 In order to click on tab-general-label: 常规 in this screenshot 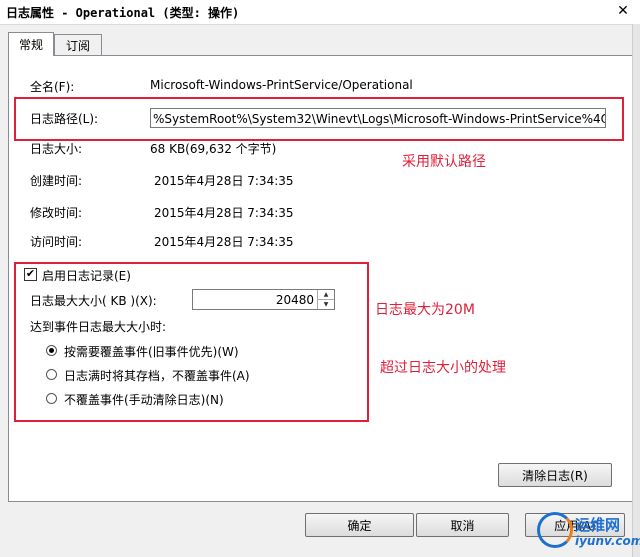, I will do `click(30, 45)`.